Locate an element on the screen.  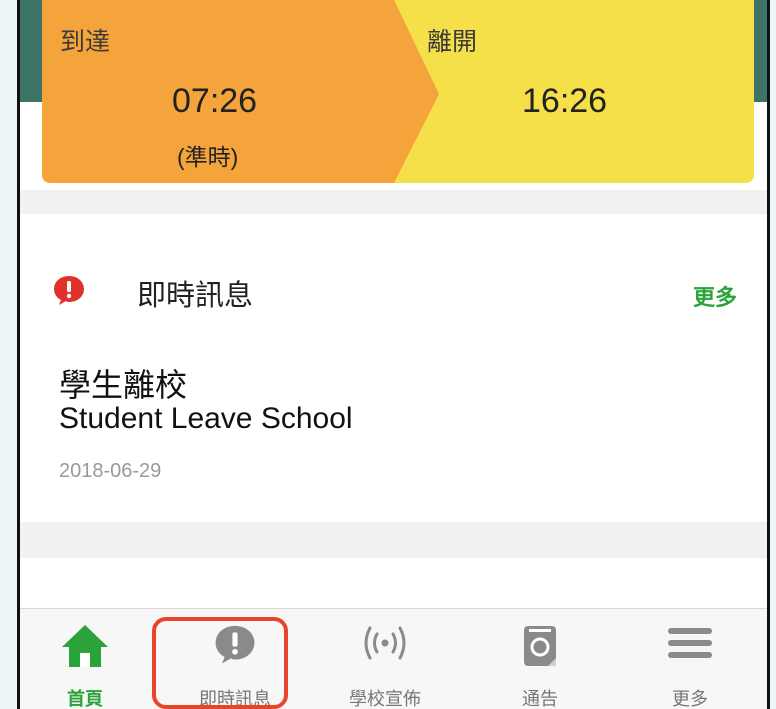
tab-instant-messages: 即時訊息 is located at coordinates (235, 659).